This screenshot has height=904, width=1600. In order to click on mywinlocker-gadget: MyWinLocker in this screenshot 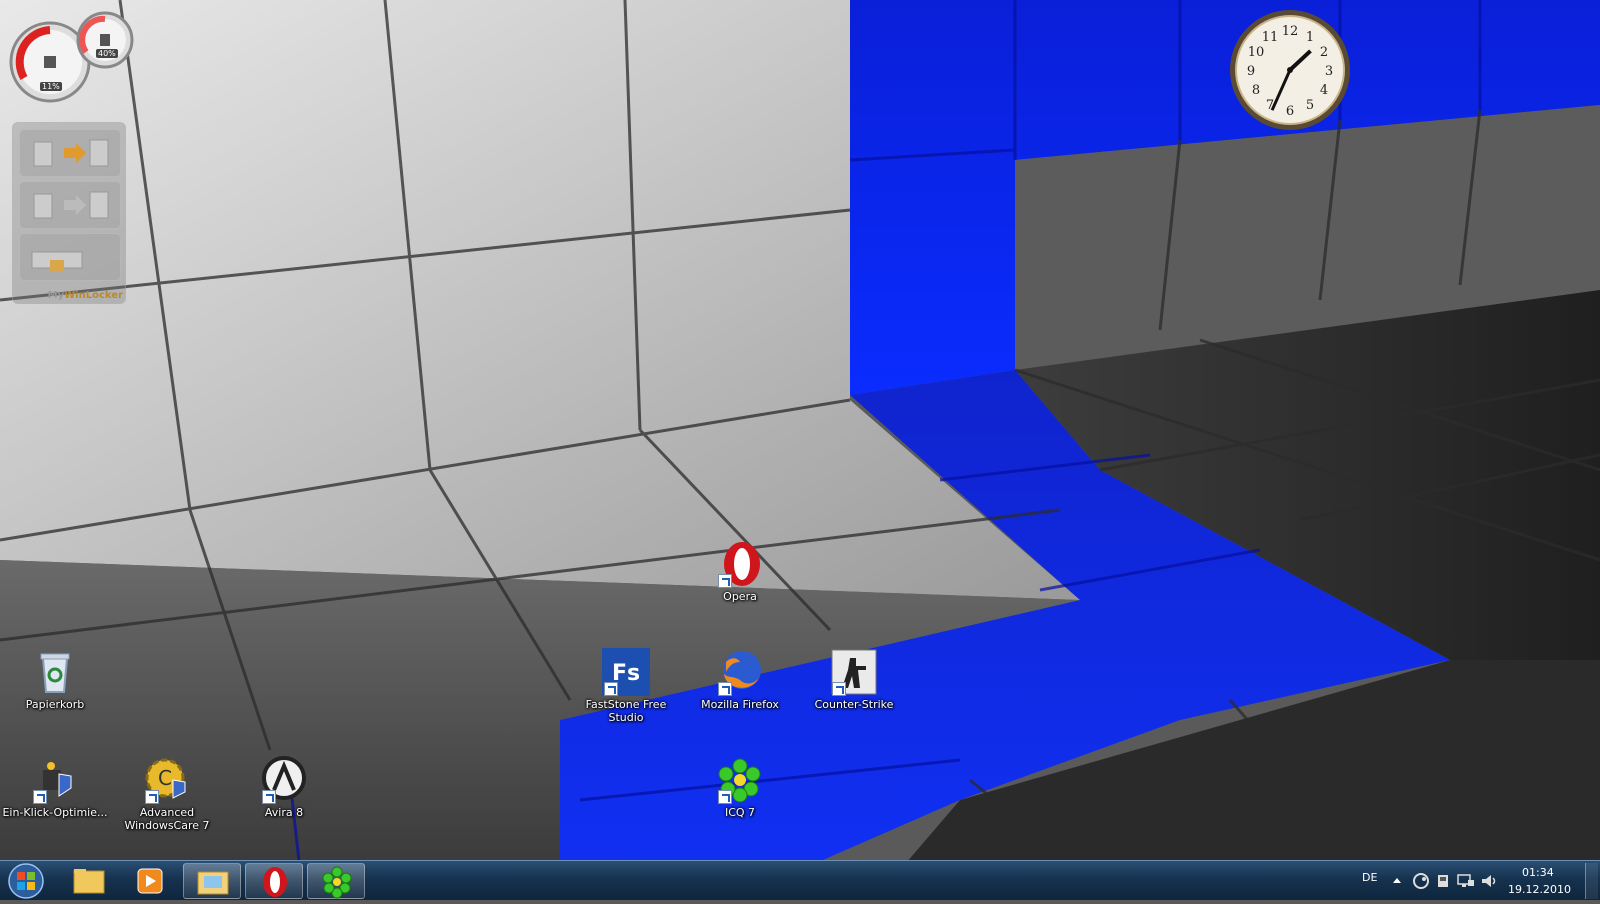, I will do `click(69, 213)`.